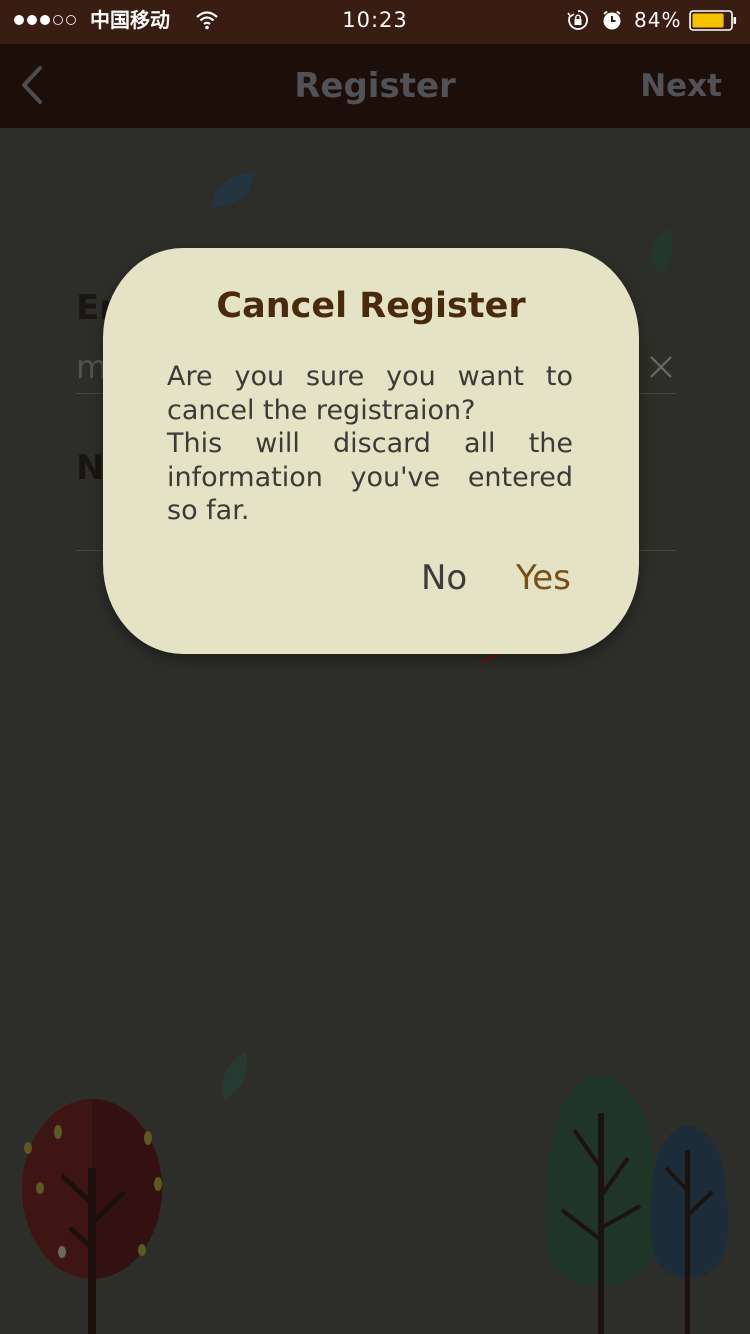 This screenshot has width=750, height=1334. Describe the element at coordinates (658, 20) in the screenshot. I see `battery-percent: 84%` at that location.